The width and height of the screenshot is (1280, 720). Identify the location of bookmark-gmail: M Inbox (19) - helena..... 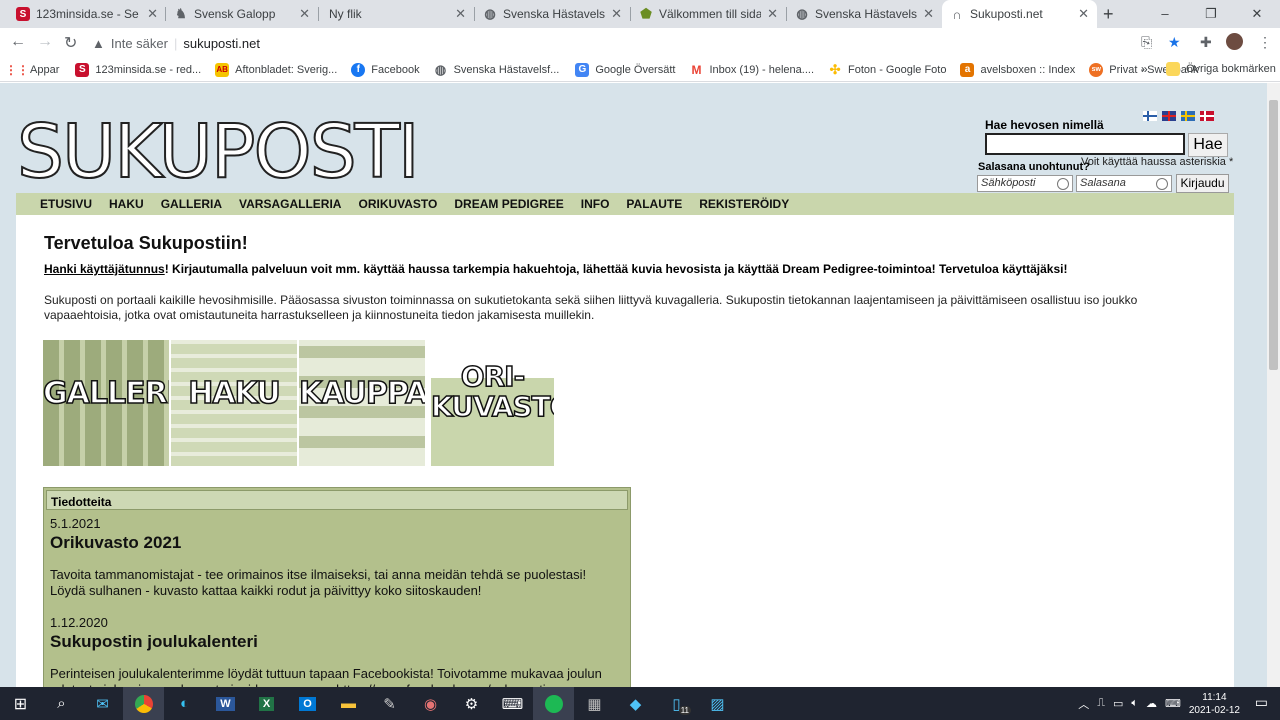
(751, 70).